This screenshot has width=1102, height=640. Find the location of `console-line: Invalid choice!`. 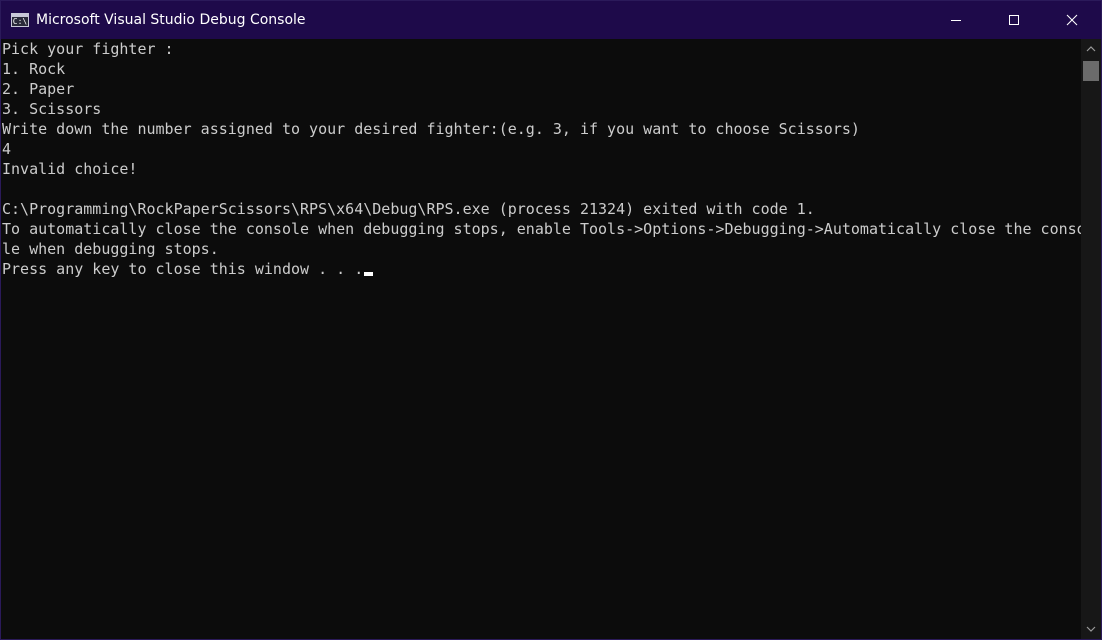

console-line: Invalid choice! is located at coordinates (70, 169).